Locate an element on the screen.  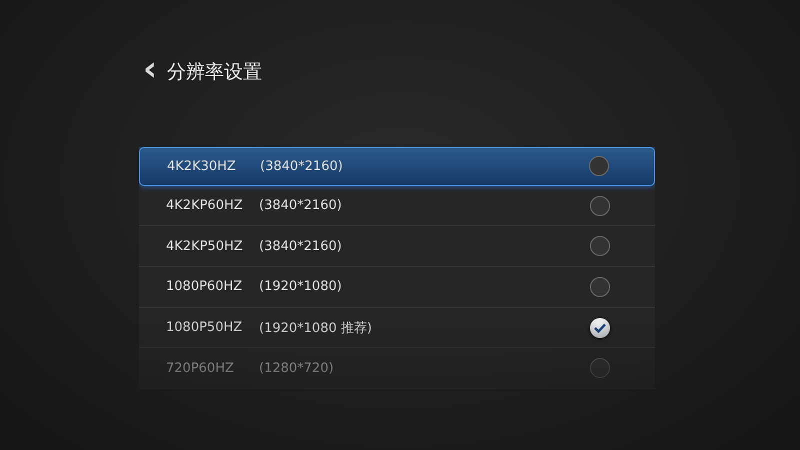
resolution-option: 720P60HZ (1280*720) is located at coordinates (397, 368).